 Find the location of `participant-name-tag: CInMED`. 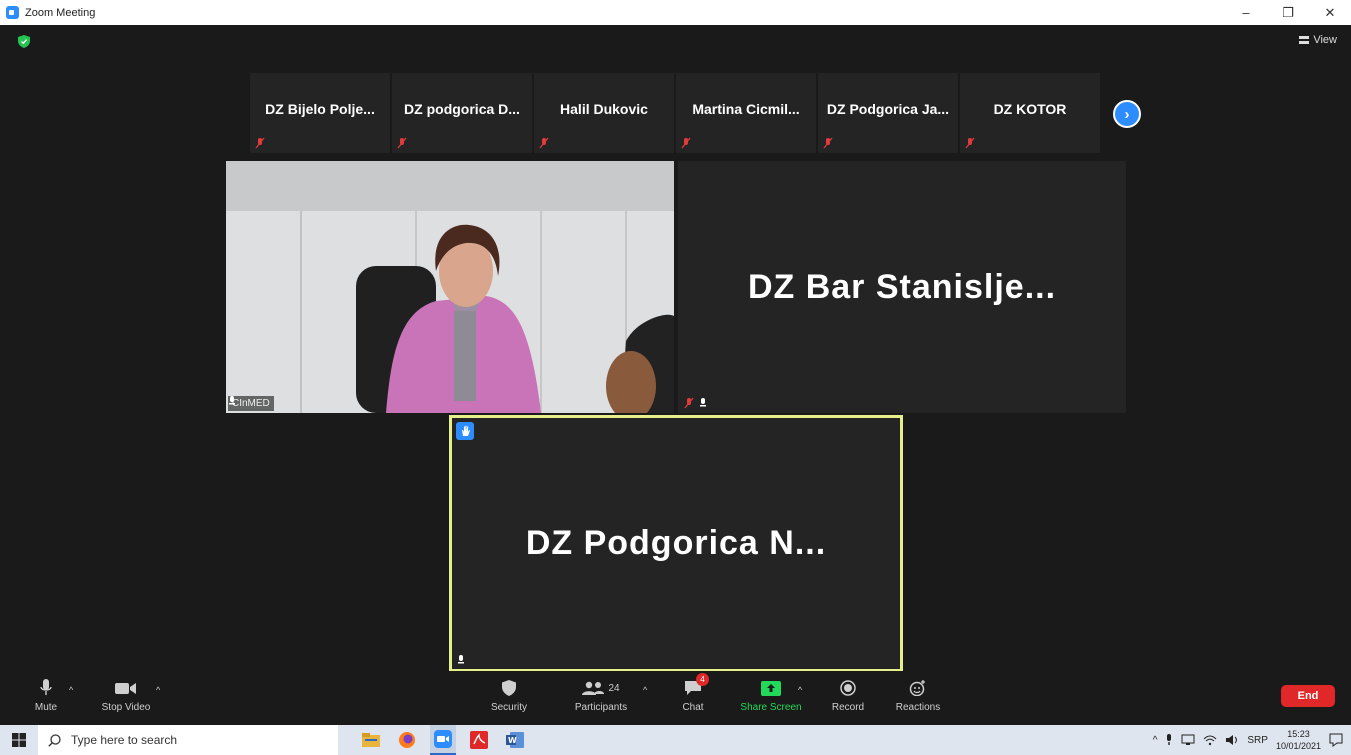

participant-name-tag: CInMED is located at coordinates (251, 403).